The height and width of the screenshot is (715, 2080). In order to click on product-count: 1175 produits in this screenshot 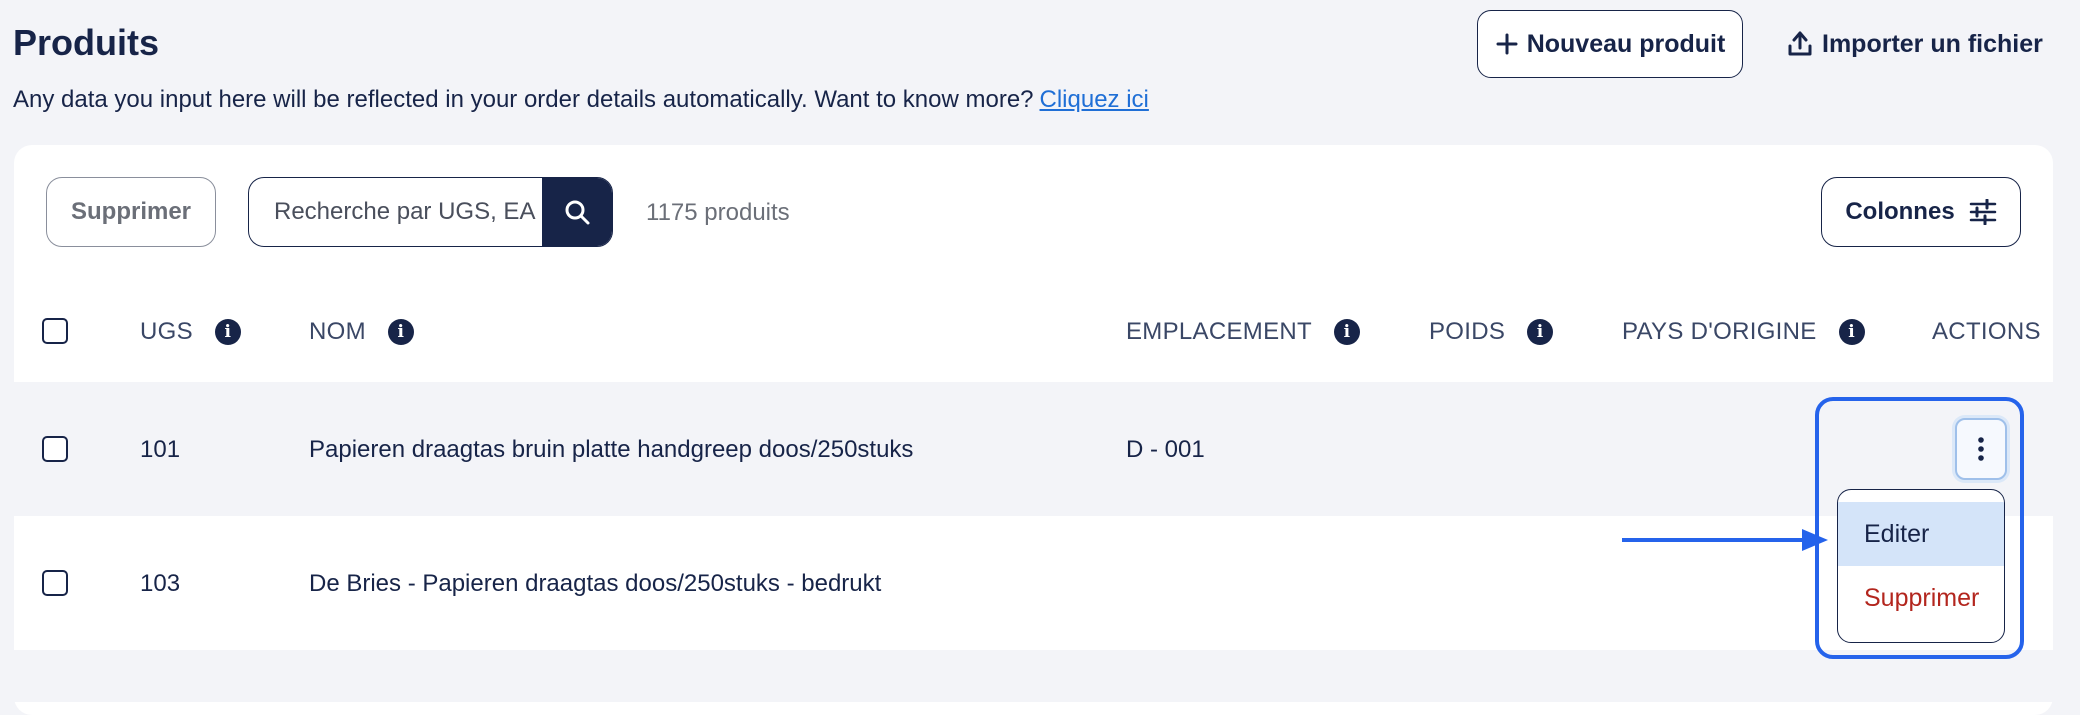, I will do `click(718, 212)`.